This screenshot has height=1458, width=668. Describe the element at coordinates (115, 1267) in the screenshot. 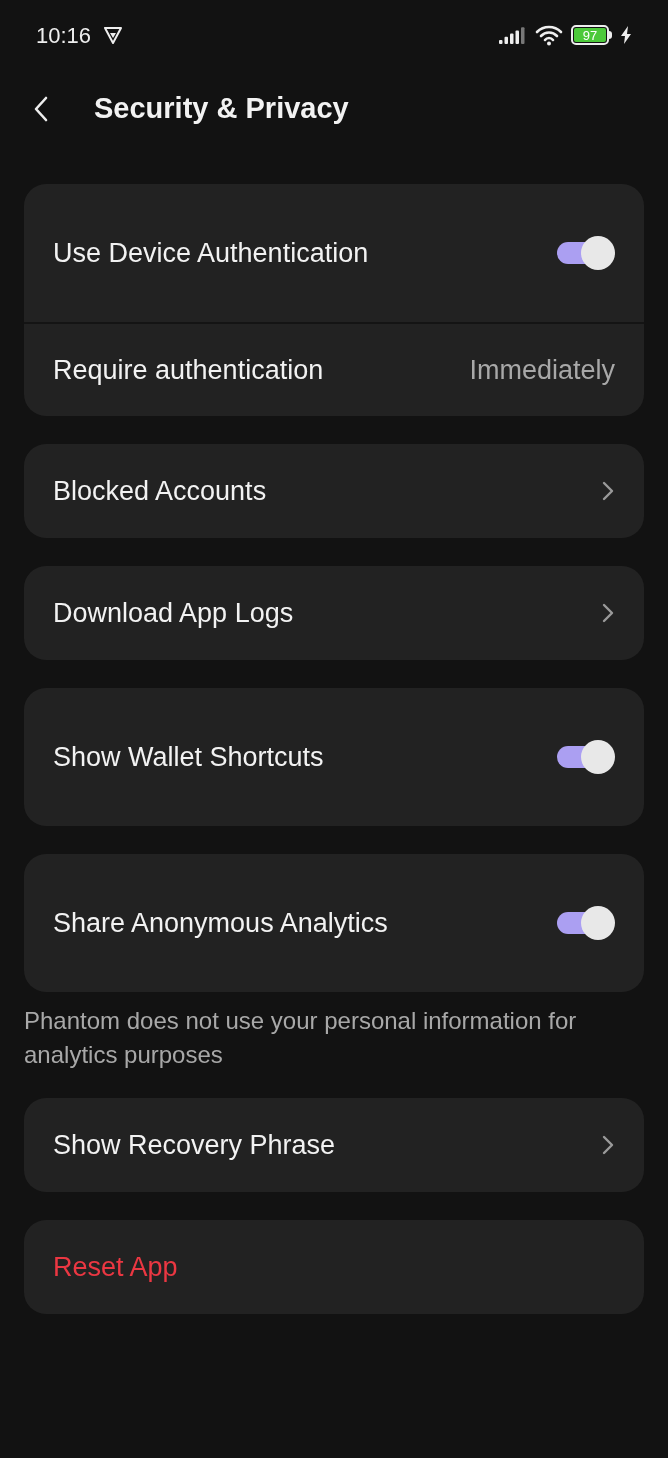

I see `setting-label: Reset App` at that location.